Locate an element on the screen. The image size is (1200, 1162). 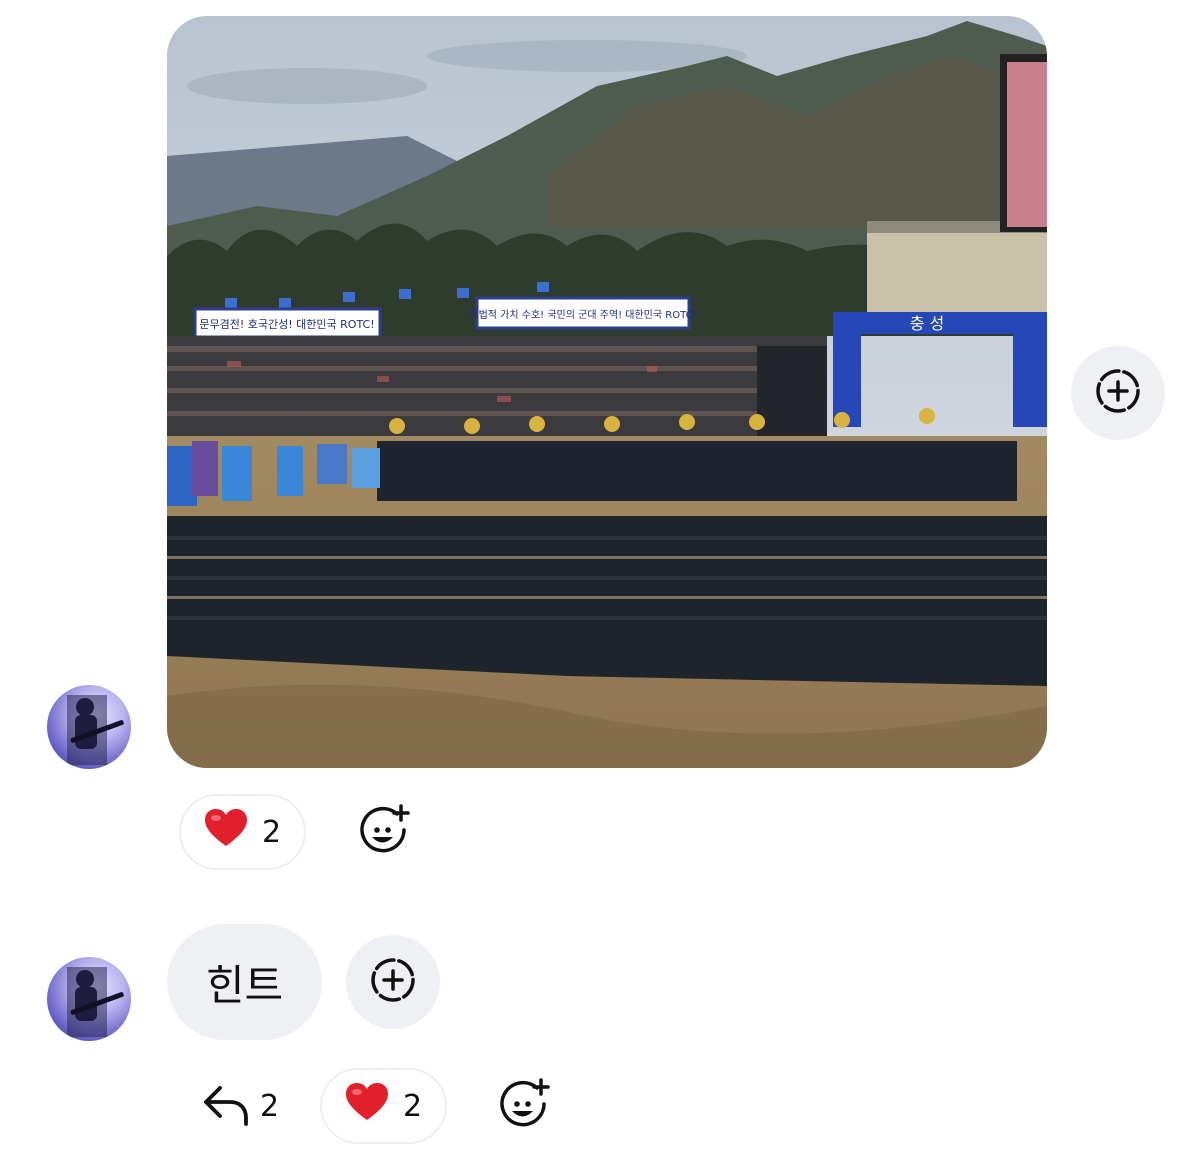
text-message-bubble: 힌트 is located at coordinates (244, 982).